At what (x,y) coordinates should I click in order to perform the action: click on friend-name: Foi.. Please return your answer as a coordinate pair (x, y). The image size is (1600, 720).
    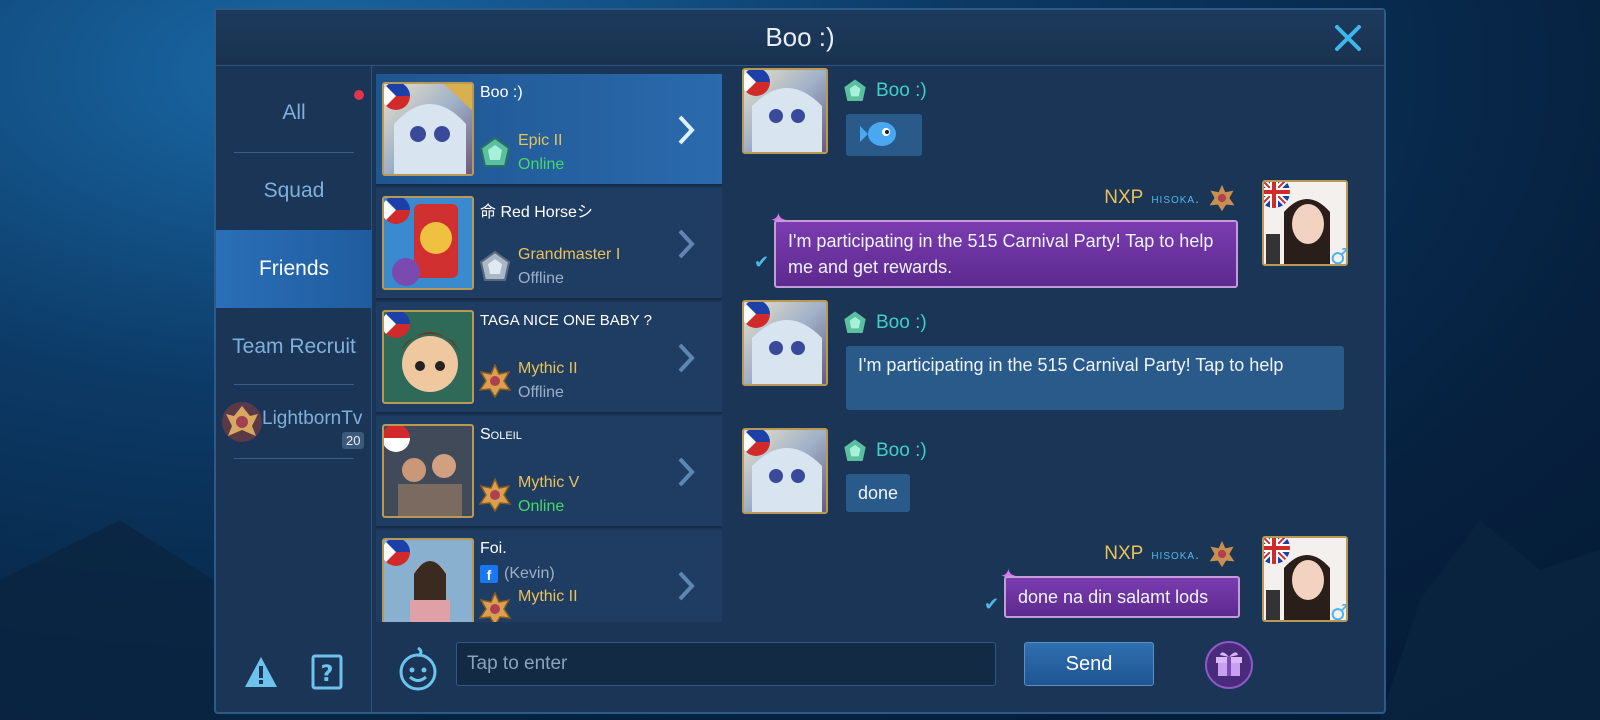
    Looking at the image, I should click on (493, 548).